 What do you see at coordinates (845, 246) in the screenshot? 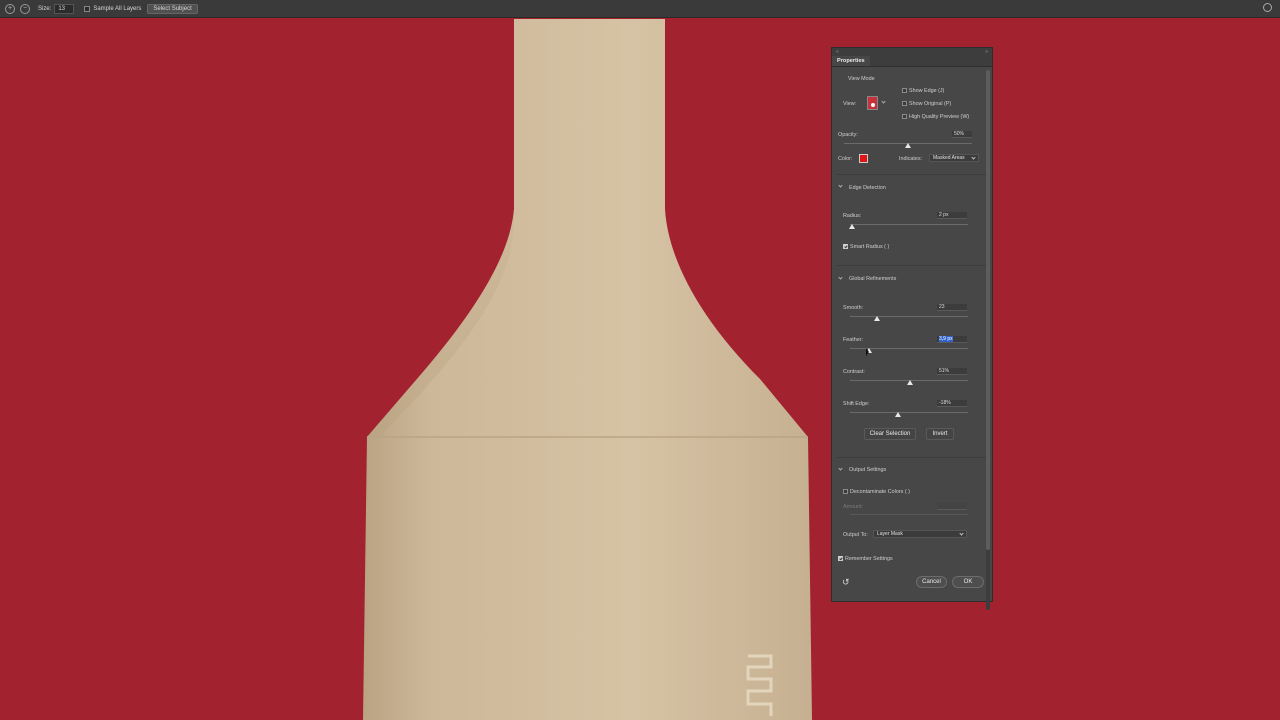
I see `smart-radius-checkbox` at bounding box center [845, 246].